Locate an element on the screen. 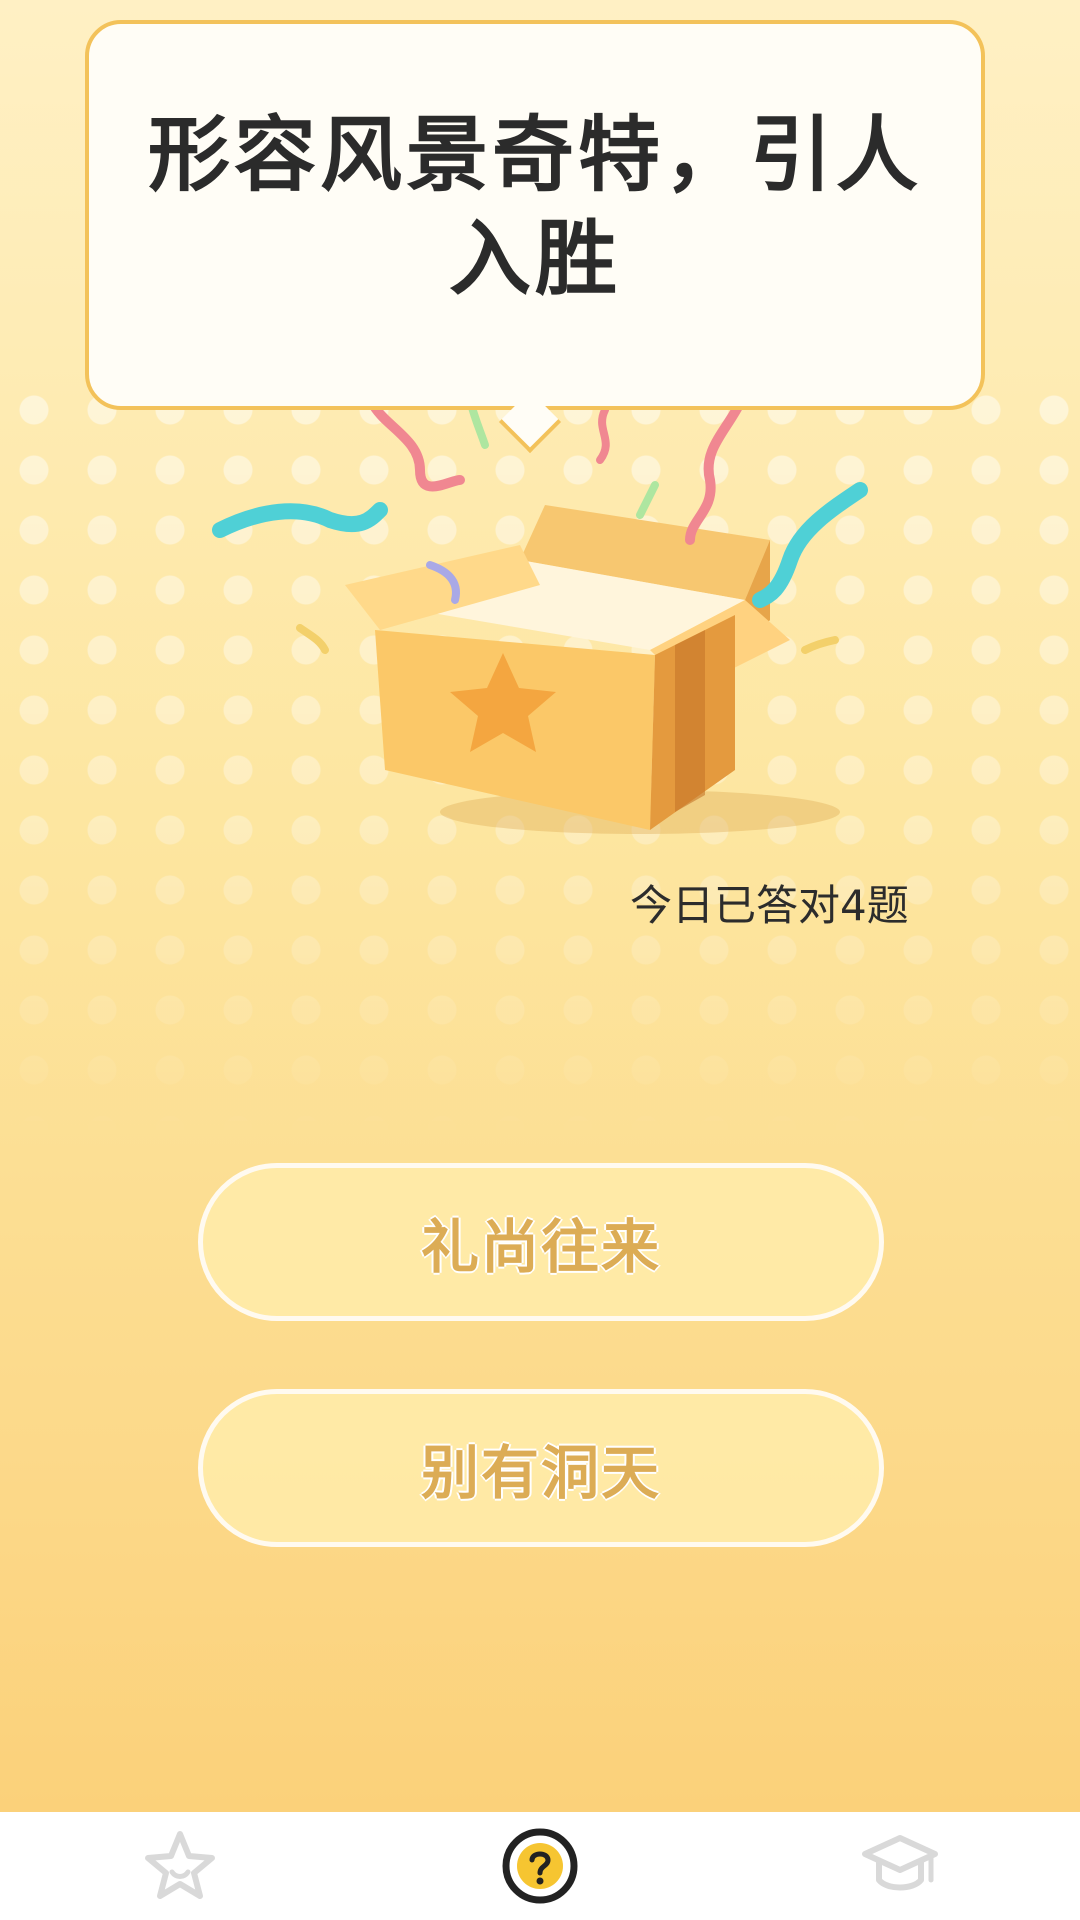  progress-text: 今日已答对4题 is located at coordinates (769, 905).